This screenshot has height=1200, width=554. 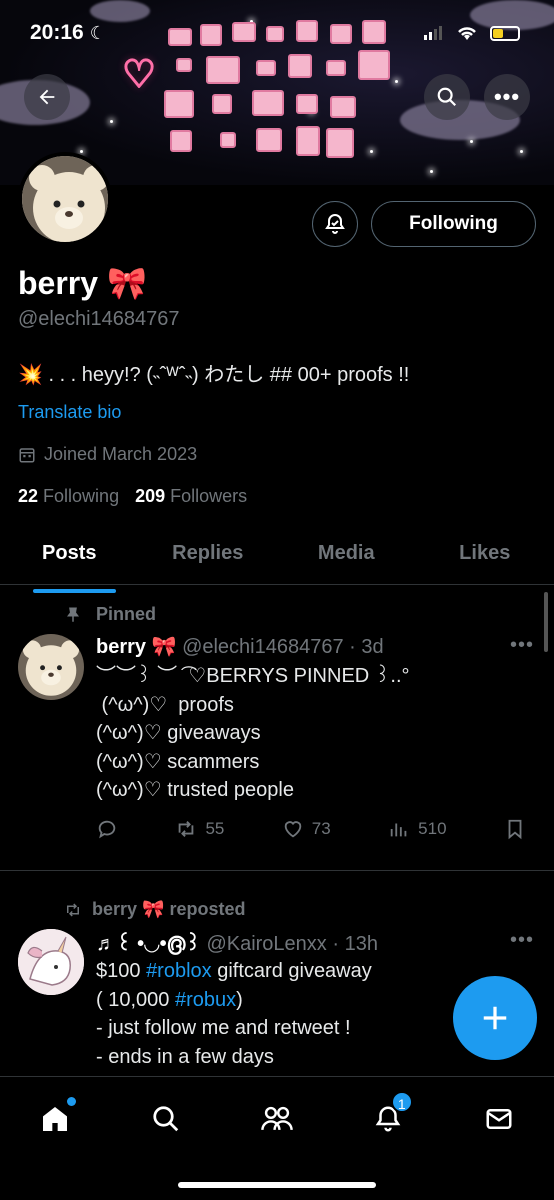 What do you see at coordinates (154, 909) in the screenshot?
I see `repost-label: berry 🎀 reposted` at bounding box center [154, 909].